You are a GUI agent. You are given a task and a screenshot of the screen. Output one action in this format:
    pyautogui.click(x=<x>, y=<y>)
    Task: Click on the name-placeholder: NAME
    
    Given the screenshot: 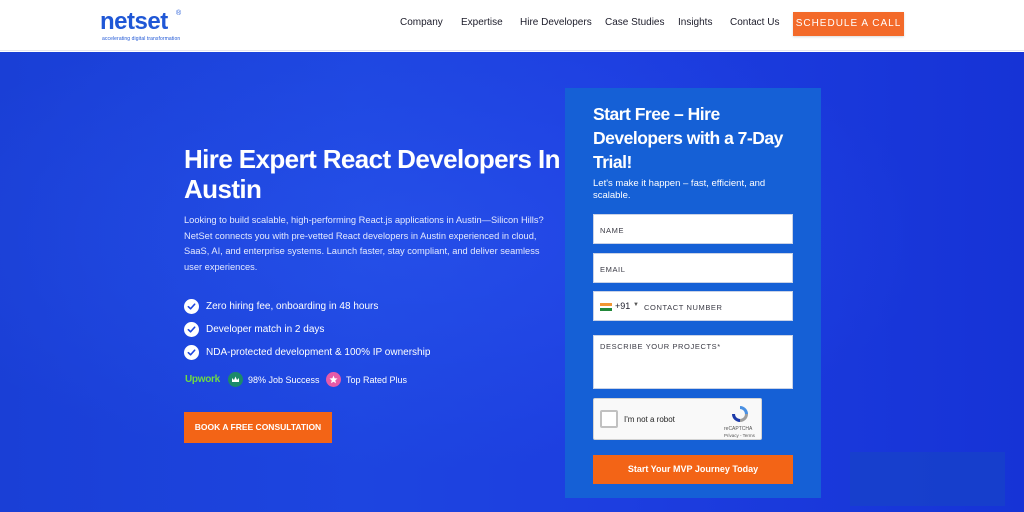 What is the action you would take?
    pyautogui.click(x=612, y=230)
    